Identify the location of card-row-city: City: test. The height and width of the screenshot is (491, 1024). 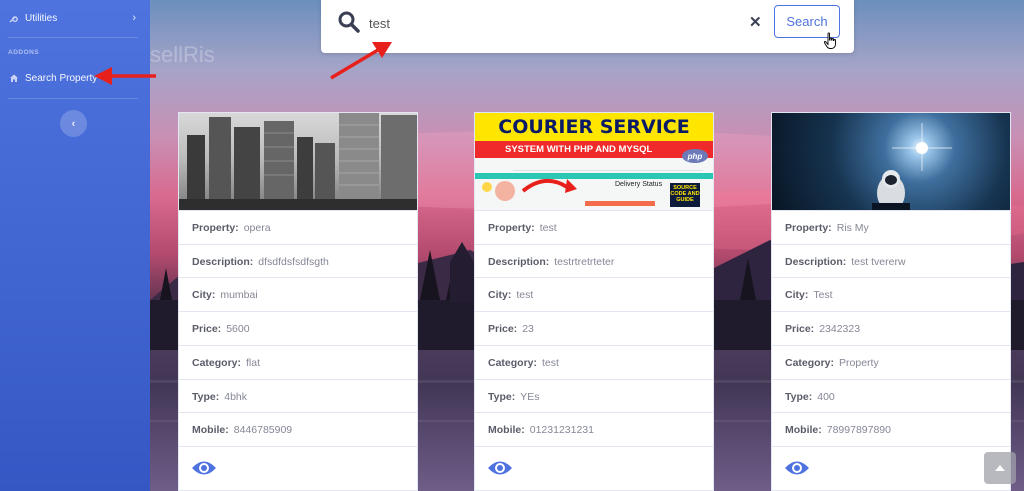
(594, 294).